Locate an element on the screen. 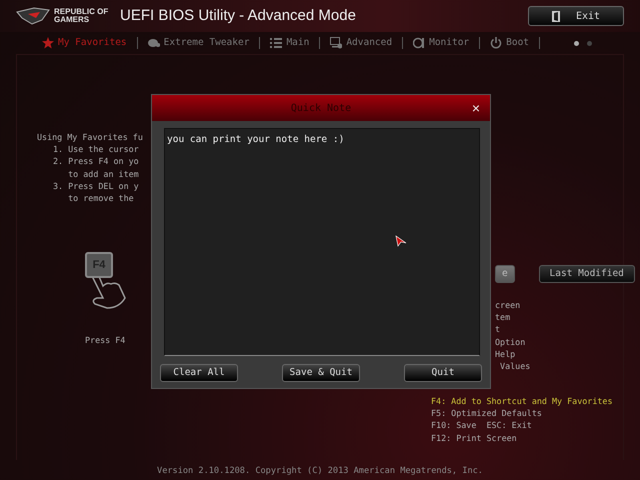 This screenshot has width=640, height=480. instruction-step: 2. Press F4 on yo is located at coordinates (94, 161).